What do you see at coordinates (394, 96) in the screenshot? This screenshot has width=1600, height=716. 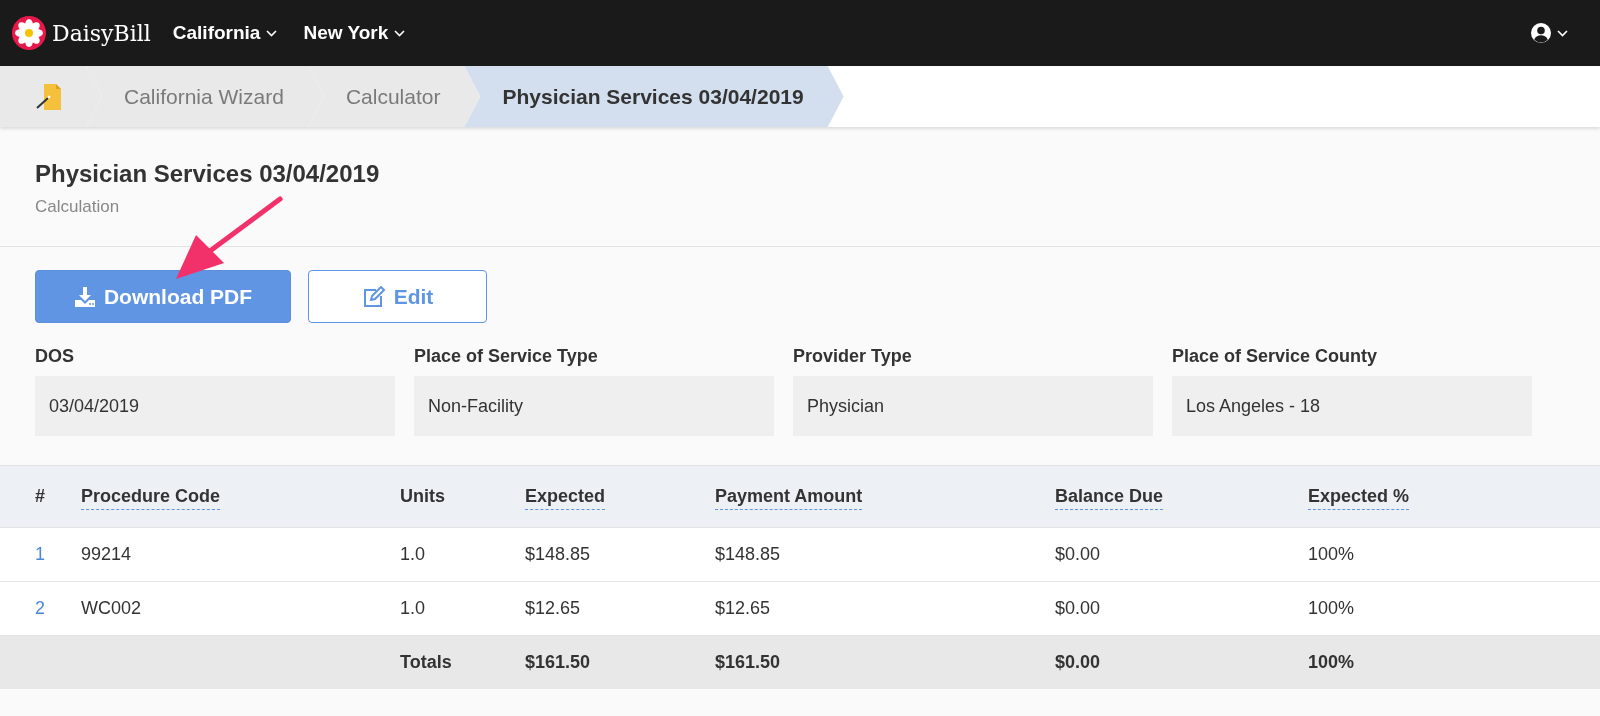 I see `breadcrumb-link: Calculator` at bounding box center [394, 96].